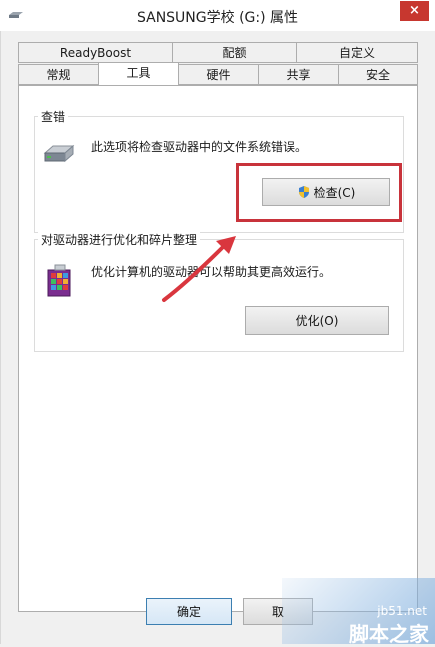 This screenshot has width=435, height=647. What do you see at coordinates (402, 611) in the screenshot?
I see `watermark-site: jb51.net` at bounding box center [402, 611].